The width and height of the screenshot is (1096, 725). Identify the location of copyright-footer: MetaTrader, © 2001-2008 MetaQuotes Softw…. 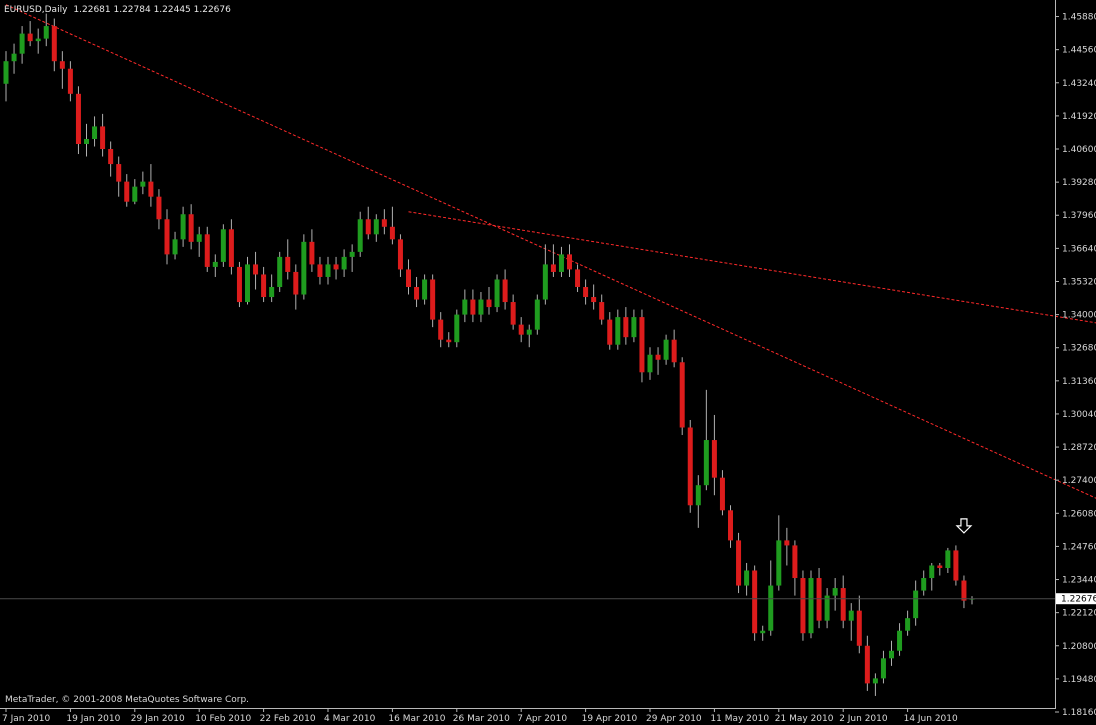
(127, 700).